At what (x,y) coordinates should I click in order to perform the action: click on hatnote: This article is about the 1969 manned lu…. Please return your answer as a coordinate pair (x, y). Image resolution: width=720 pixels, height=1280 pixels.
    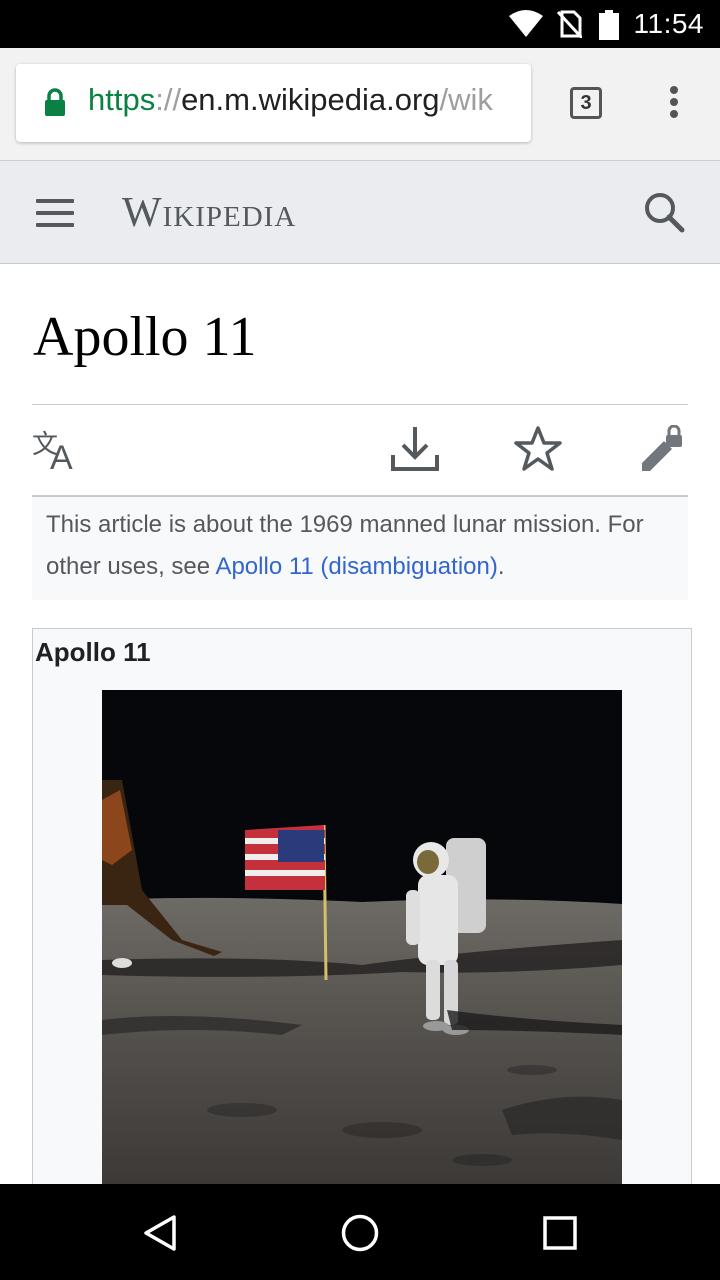
    Looking at the image, I should click on (360, 548).